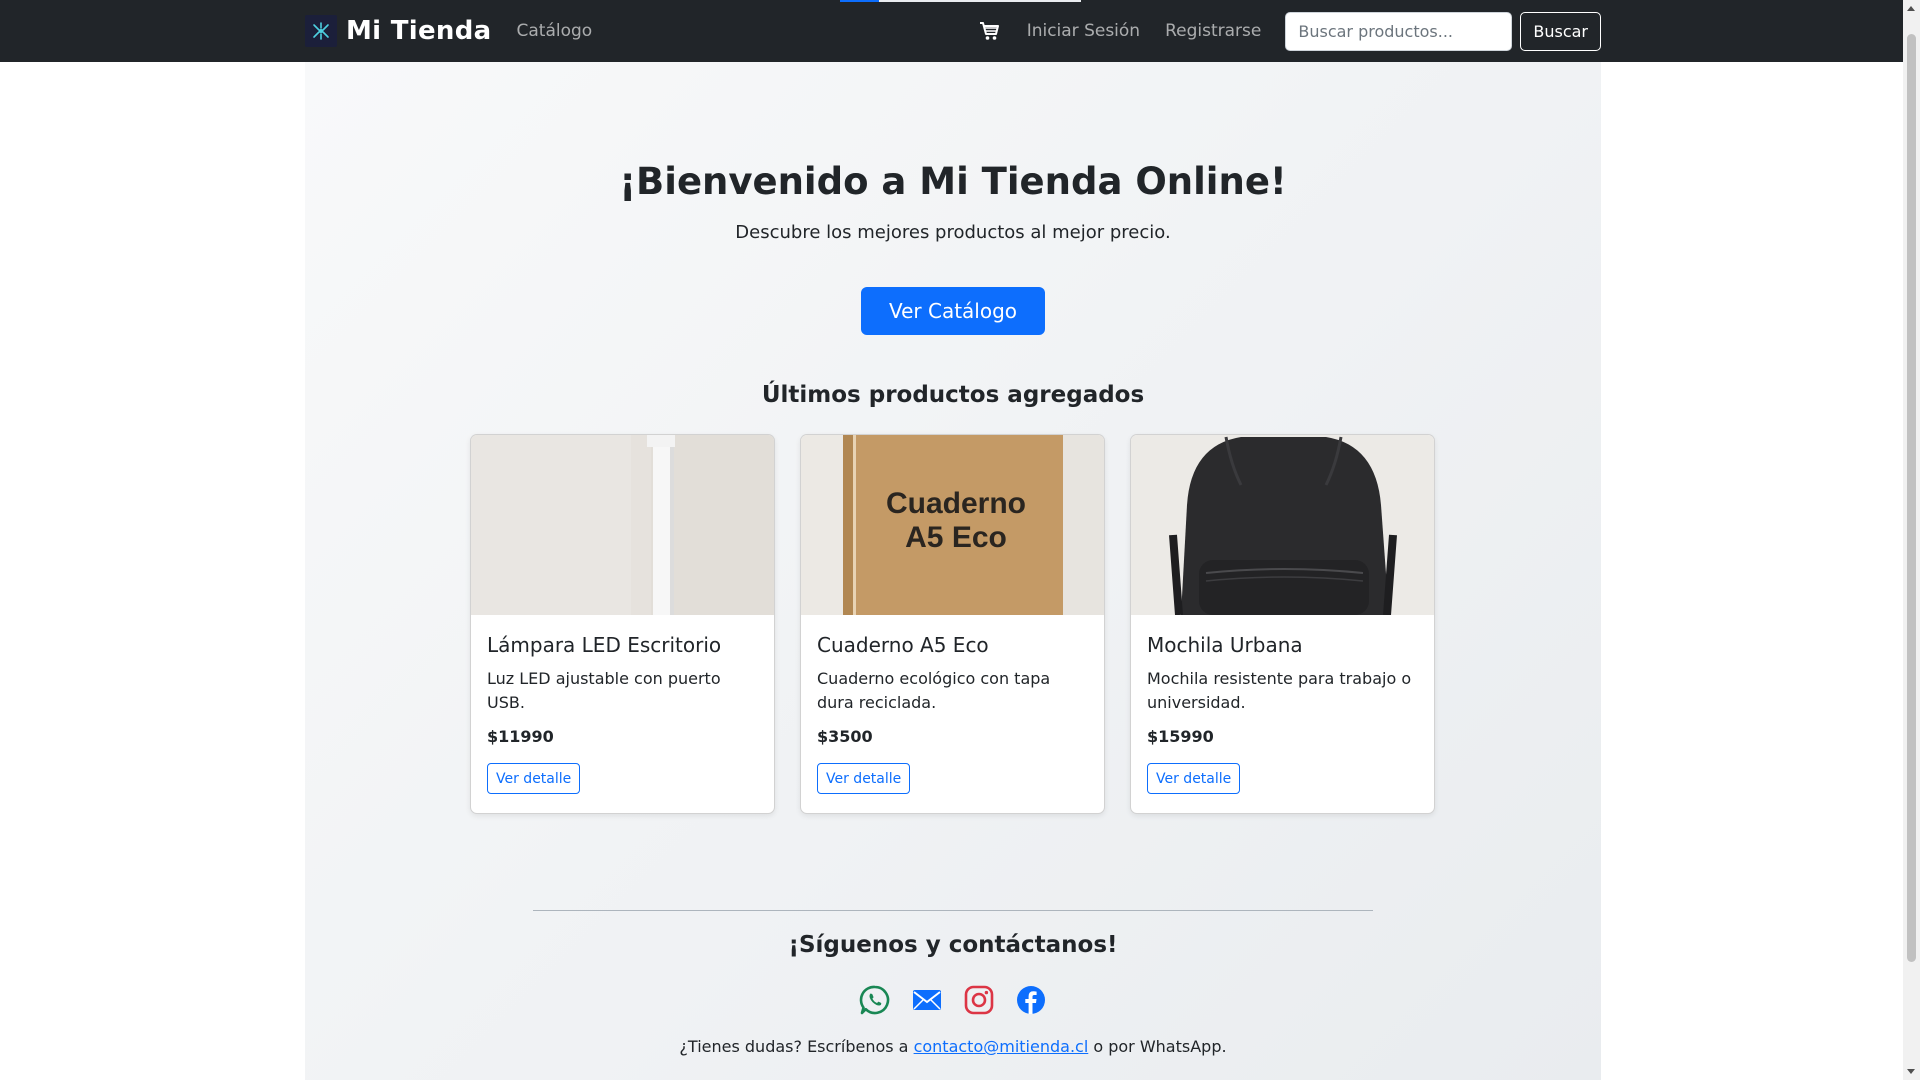  I want to click on product-price: $15990, so click(1180, 736).